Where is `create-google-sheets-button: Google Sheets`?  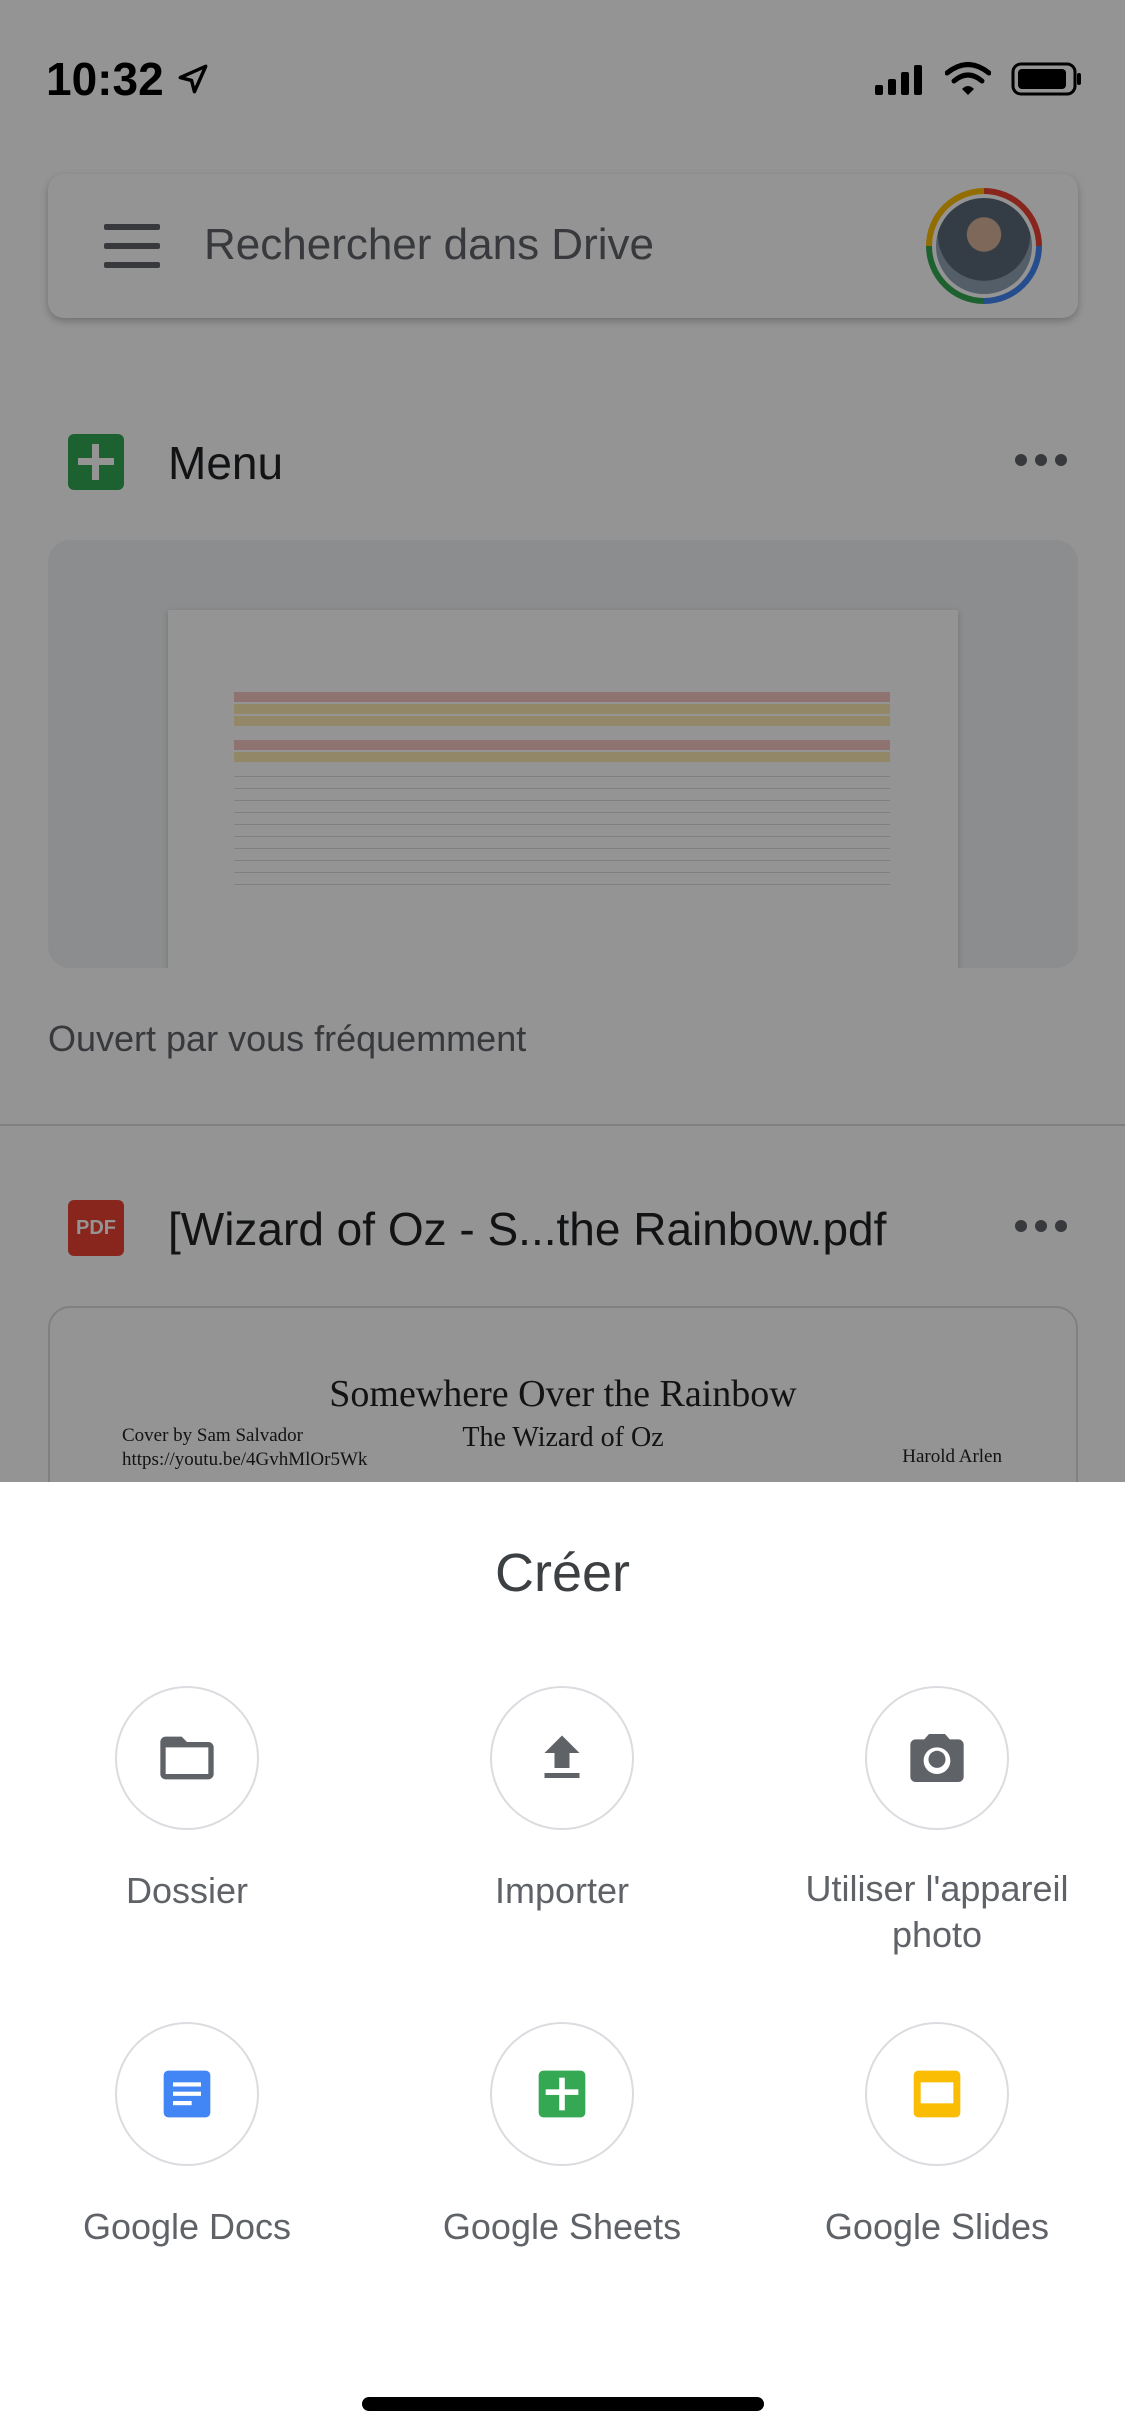
create-google-sheets-button: Google Sheets is located at coordinates (562, 2136).